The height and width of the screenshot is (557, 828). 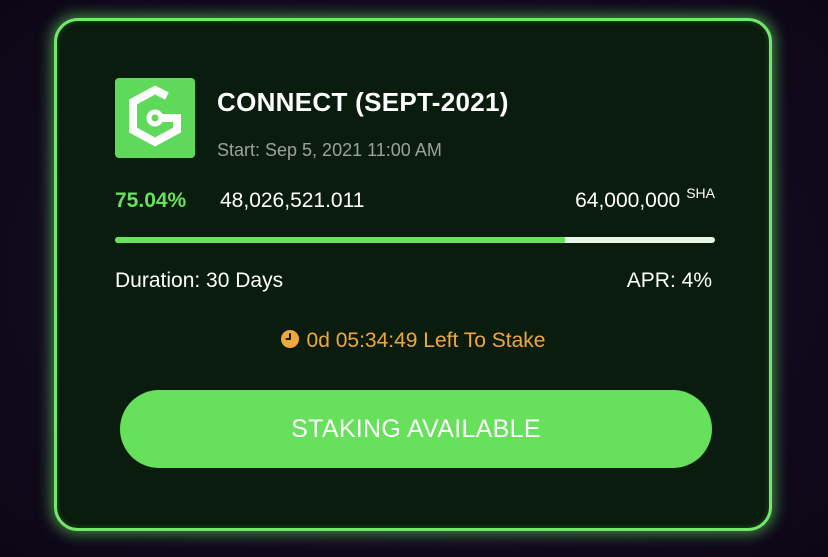 I want to click on stake-countdown: 0d 05:34:49 Left To Stake, so click(x=413, y=341).